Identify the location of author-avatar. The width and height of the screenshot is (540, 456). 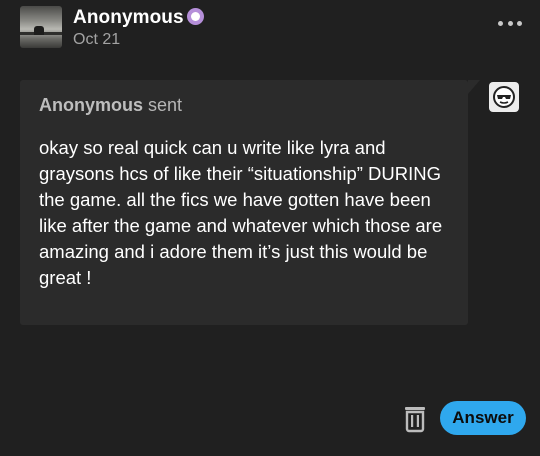
(41, 27).